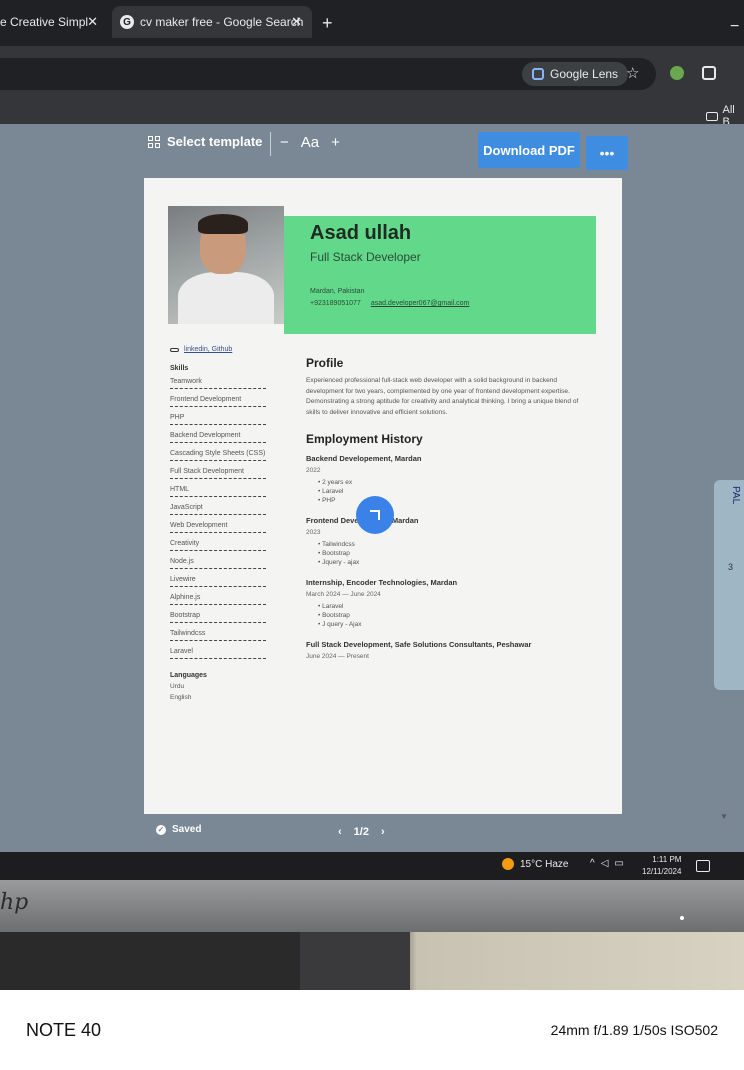  I want to click on skill-item: JavaScript, so click(186, 507).